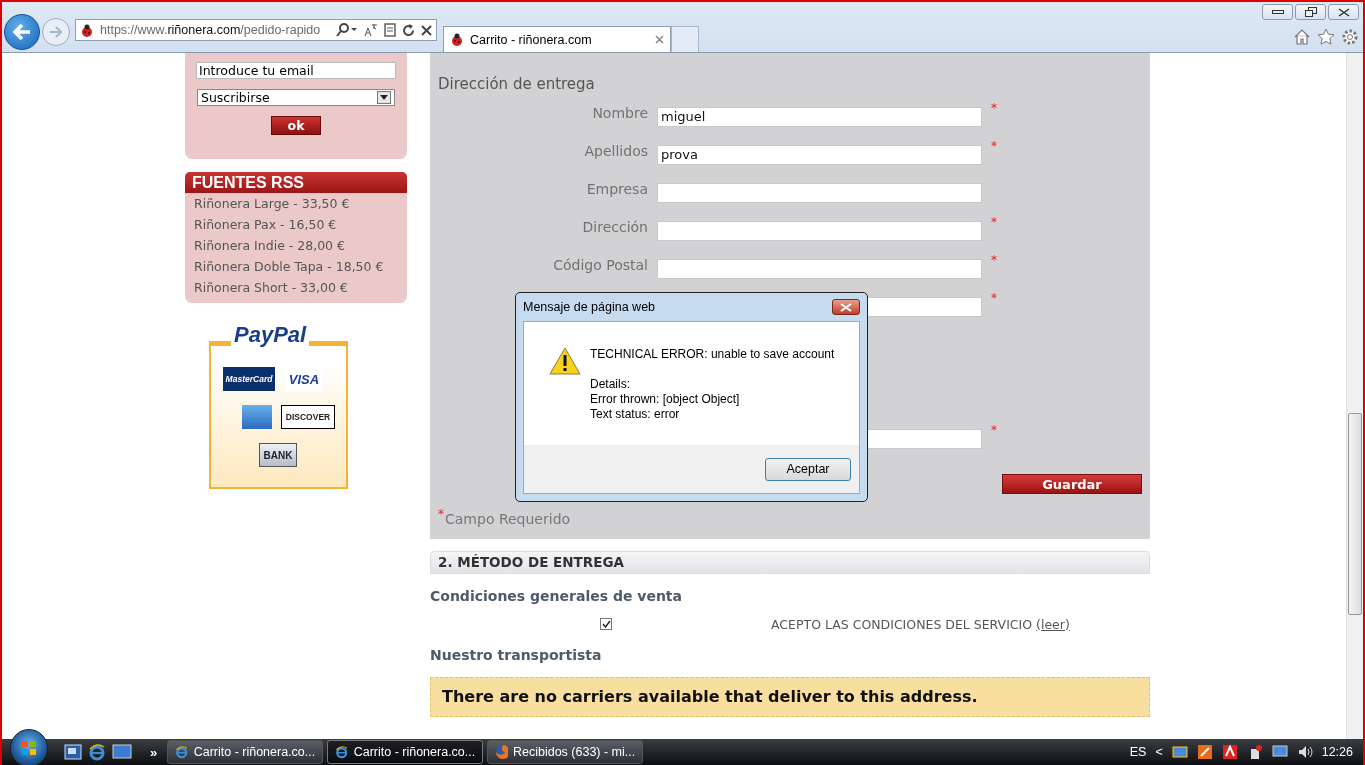 The width and height of the screenshot is (1365, 765). I want to click on email-field: Introduce tu email, so click(296, 70).